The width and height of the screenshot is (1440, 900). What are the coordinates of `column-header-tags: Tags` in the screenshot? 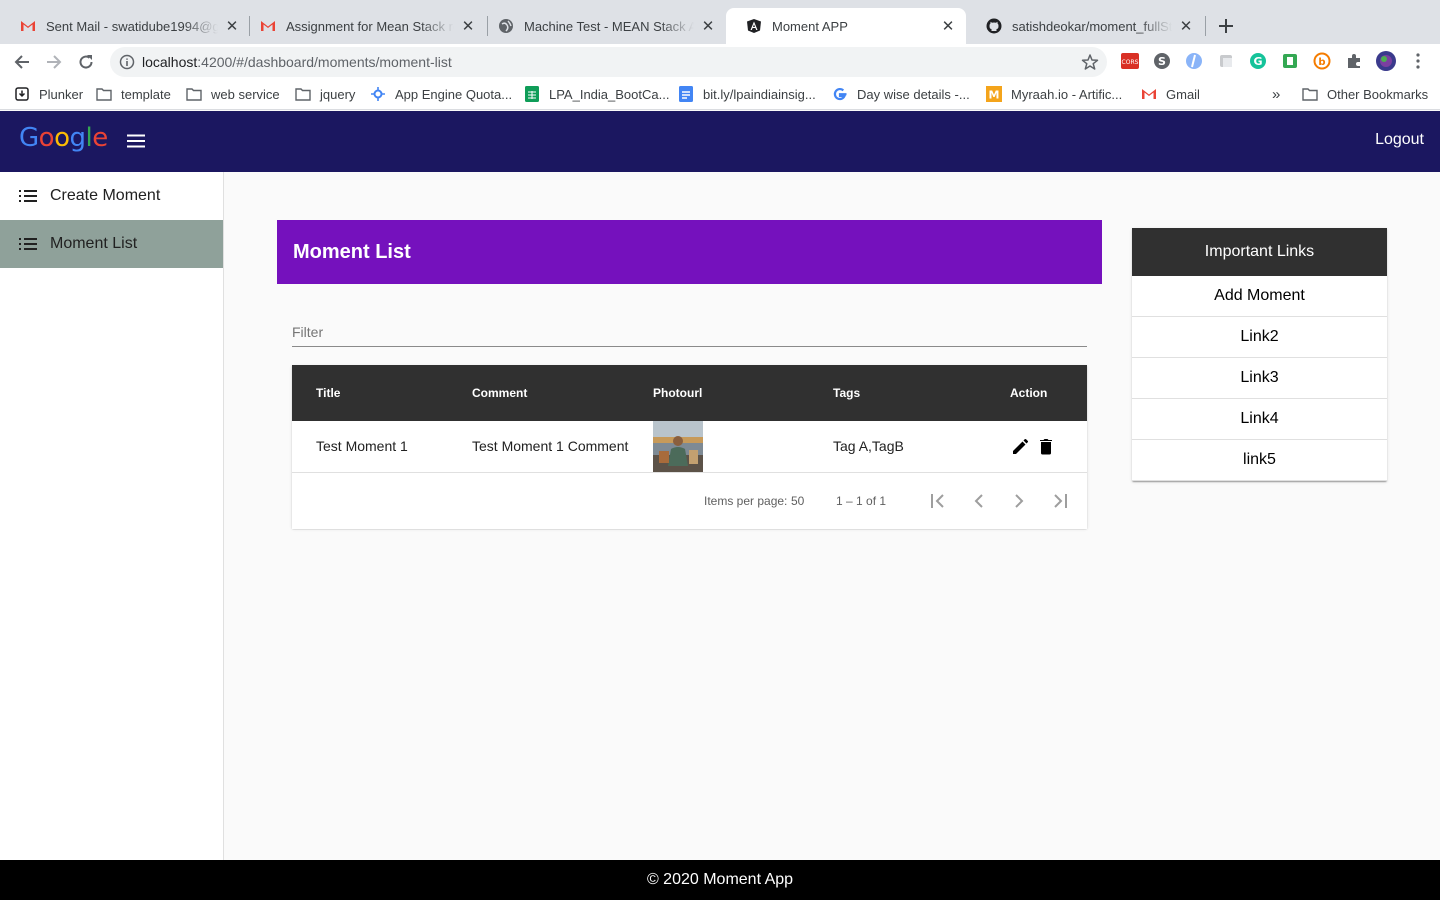 It's located at (846, 393).